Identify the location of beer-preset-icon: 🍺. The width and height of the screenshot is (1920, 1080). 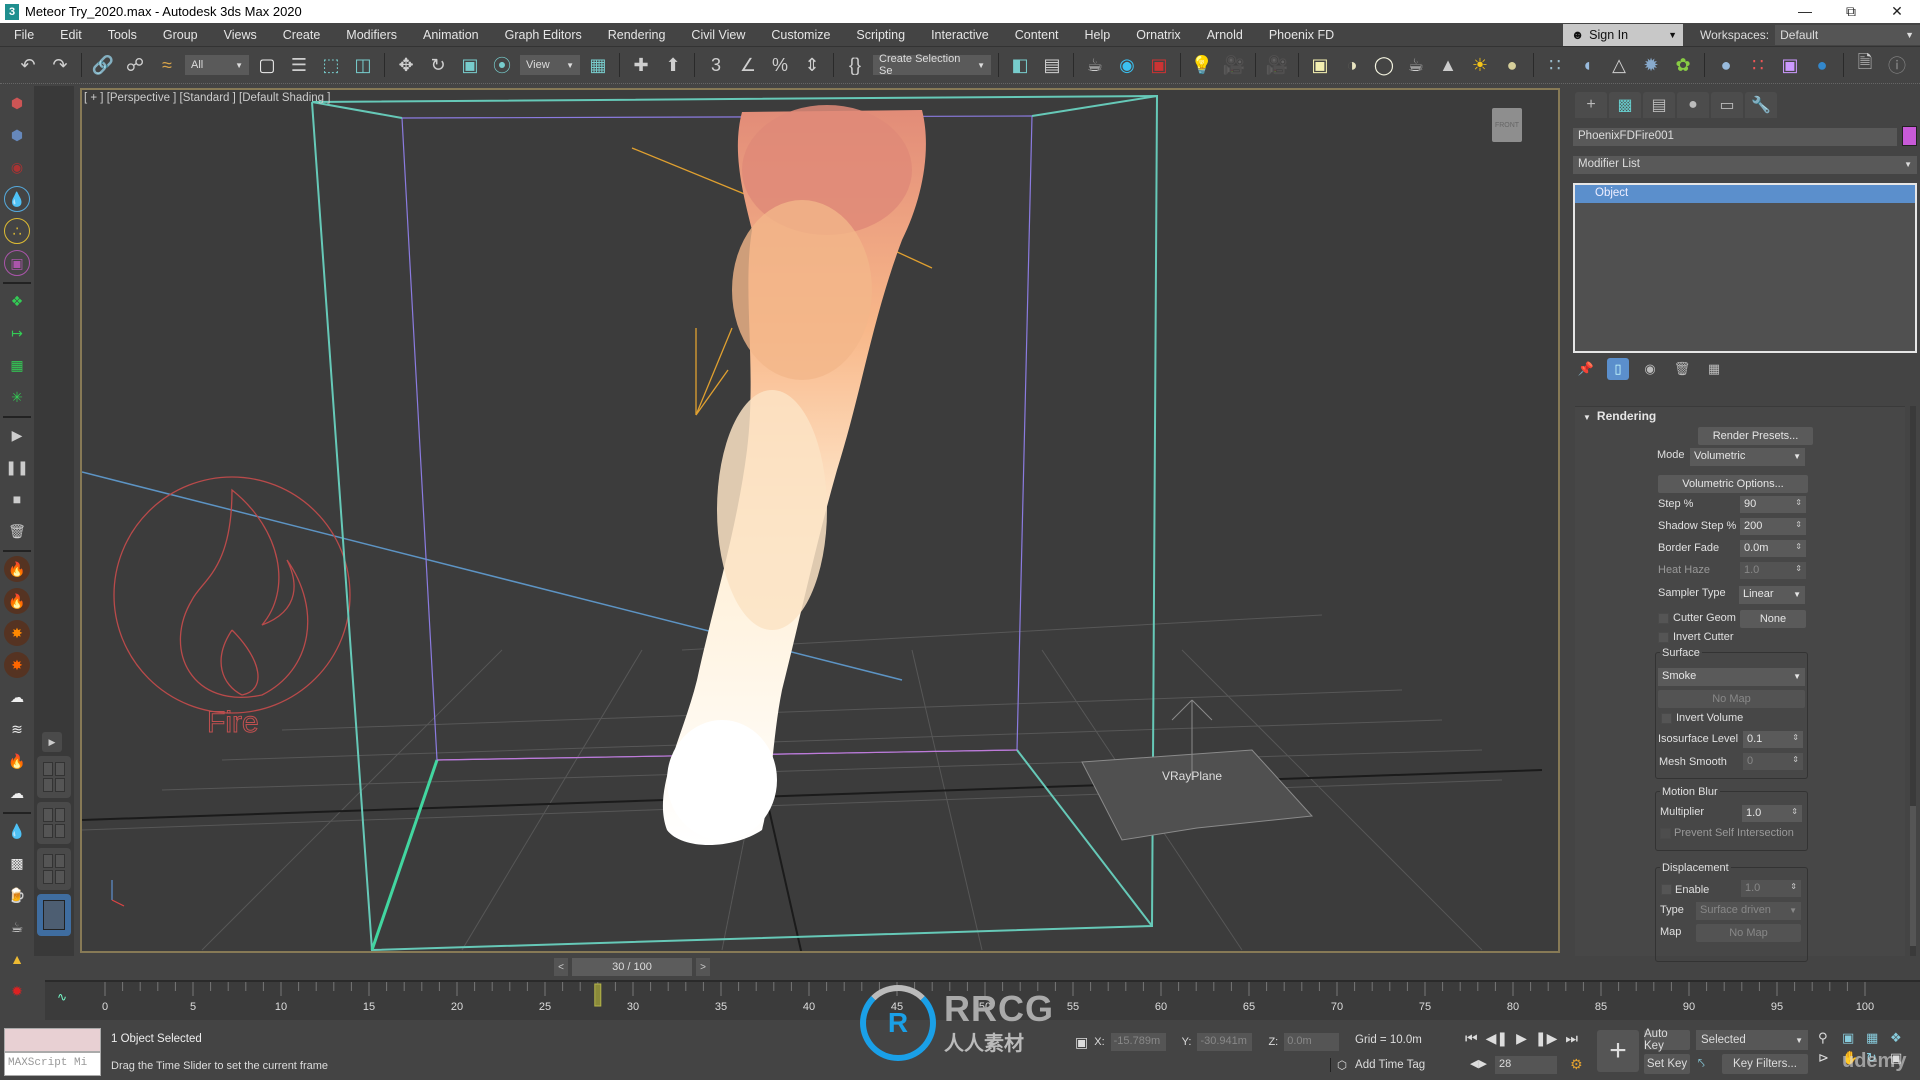
(17, 895).